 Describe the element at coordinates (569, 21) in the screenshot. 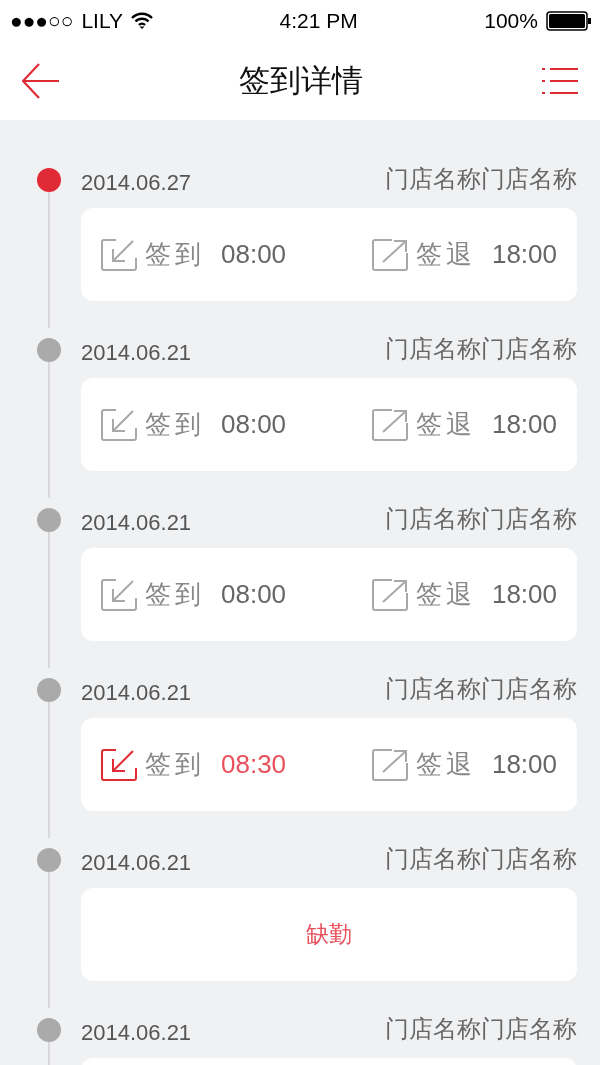

I see `battery-icon` at that location.